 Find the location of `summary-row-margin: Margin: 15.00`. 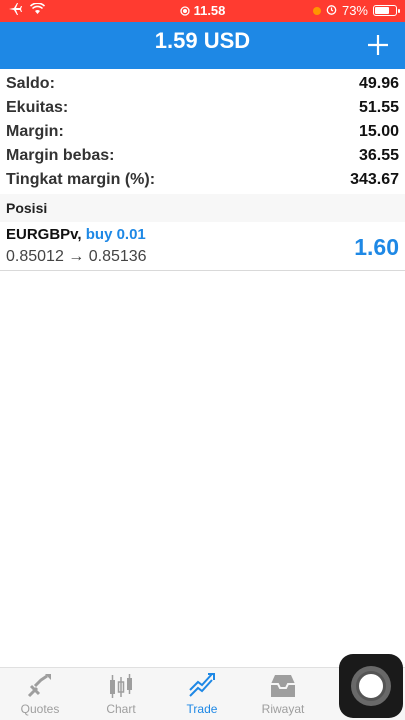

summary-row-margin: Margin: 15.00 is located at coordinates (202, 132).